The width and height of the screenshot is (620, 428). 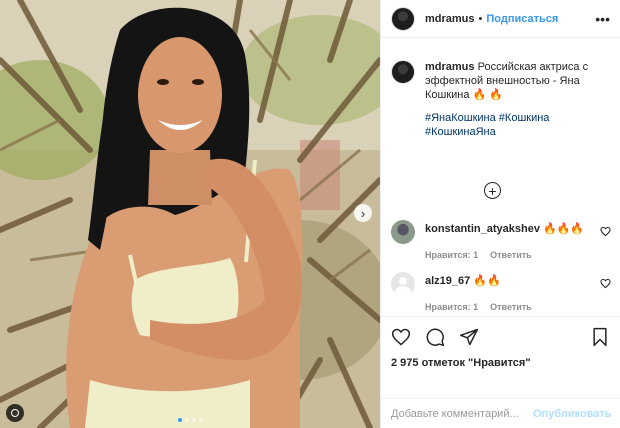 I want to click on tagged-user-icon, so click(x=15, y=413).